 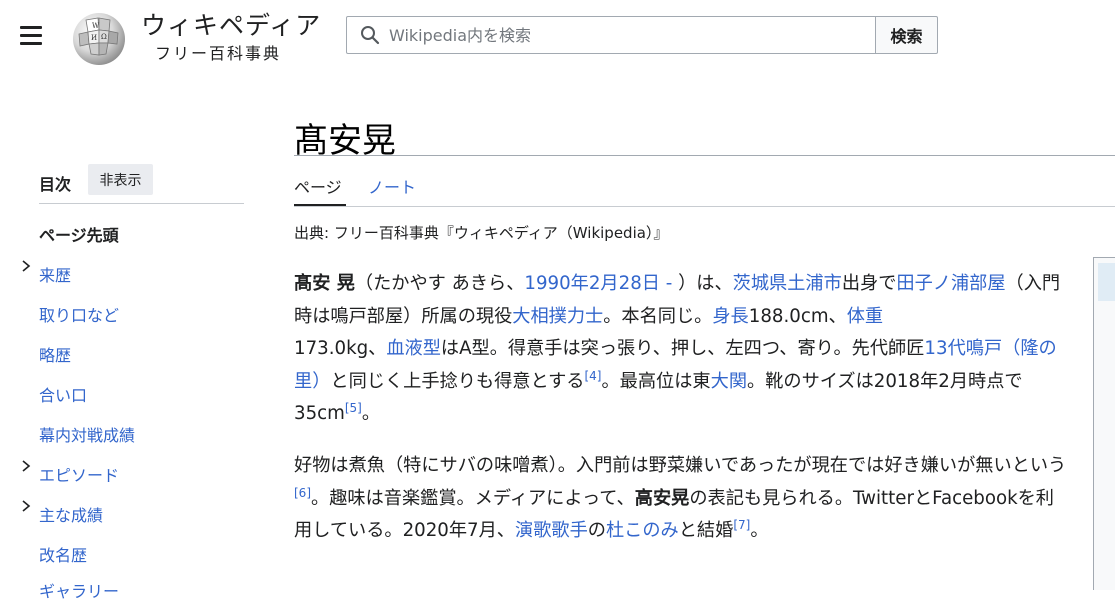 I want to click on birthdate-link: 1990年2月28日 -, so click(x=598, y=283).